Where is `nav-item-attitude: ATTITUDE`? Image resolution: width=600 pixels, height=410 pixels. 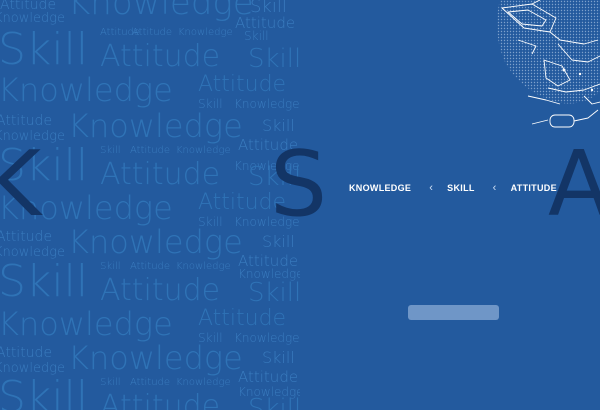
nav-item-attitude: ATTITUDE is located at coordinates (534, 188).